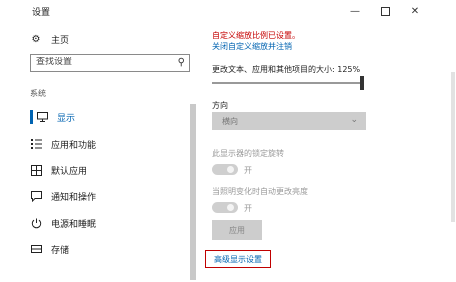  I want to click on orientation-label: 方向, so click(220, 105).